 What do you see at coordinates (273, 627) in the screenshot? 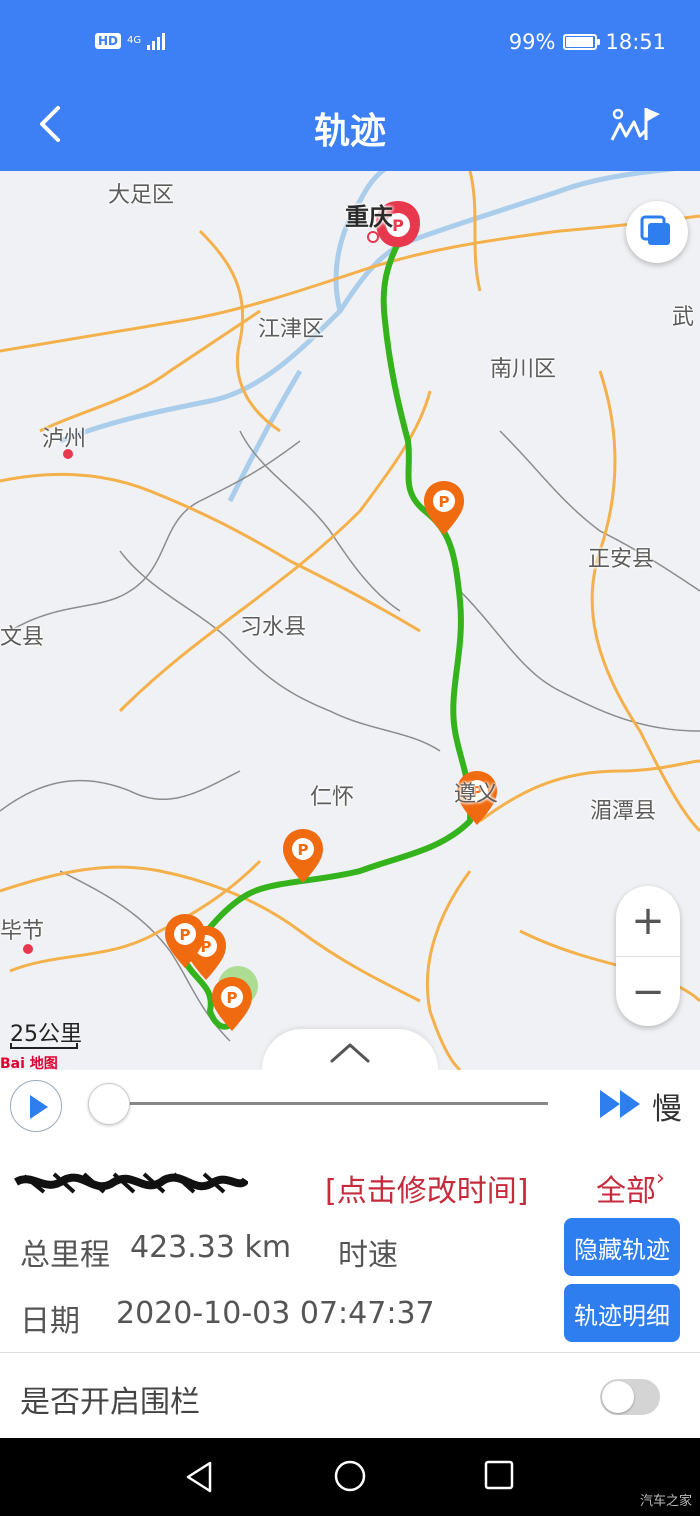
I see `map-label: 习水县` at bounding box center [273, 627].